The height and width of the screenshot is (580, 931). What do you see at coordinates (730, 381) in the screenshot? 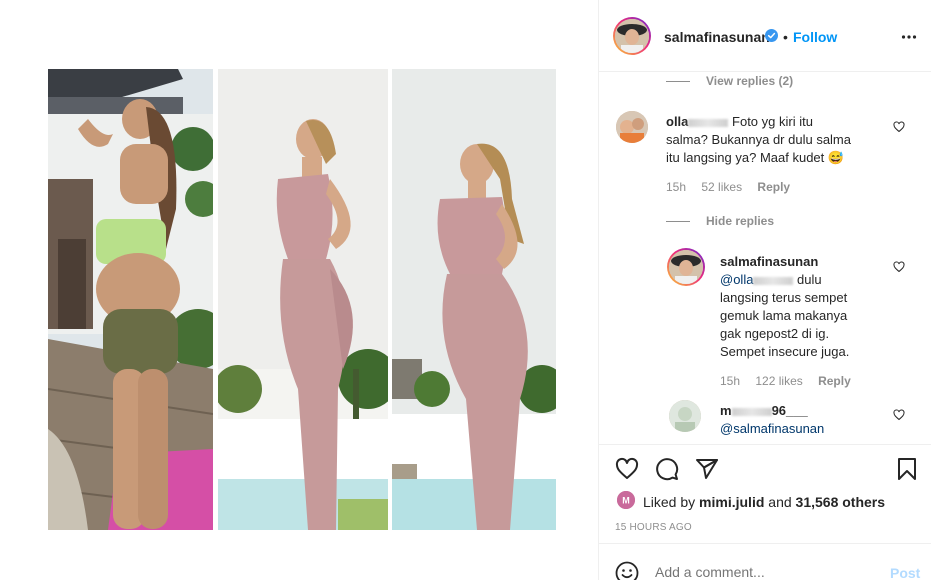
I see `comment-2-time: 15h` at bounding box center [730, 381].